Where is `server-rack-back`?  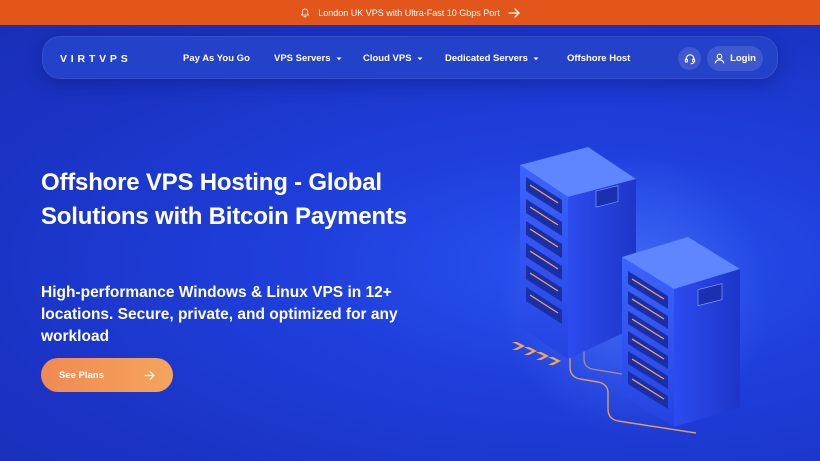
server-rack-back is located at coordinates (578, 253).